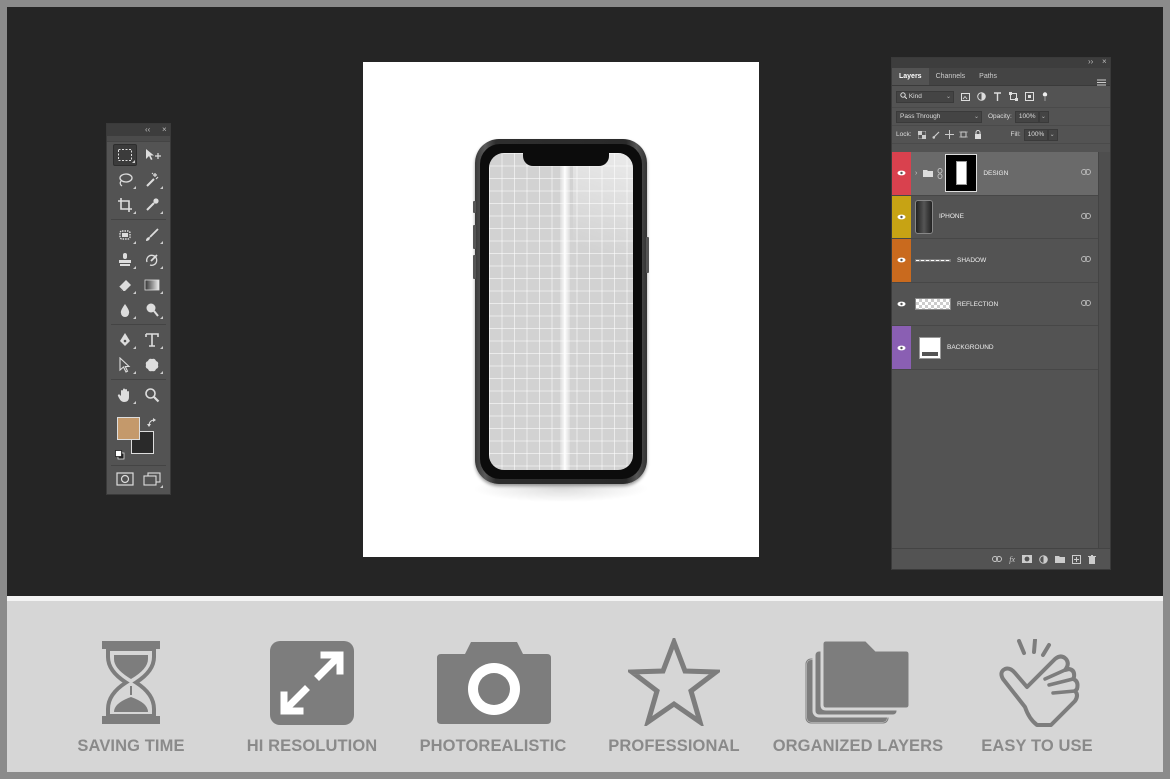  I want to click on layer-row-shadow: SHADOW, so click(996, 261).